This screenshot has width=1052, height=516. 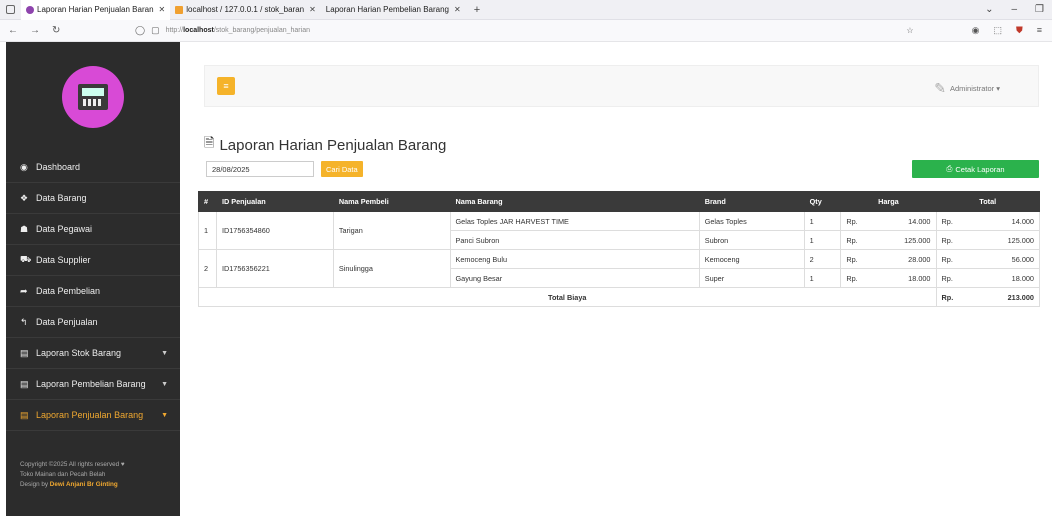 I want to click on print-report-button: ⎙ Cetak Laporan, so click(x=975, y=169).